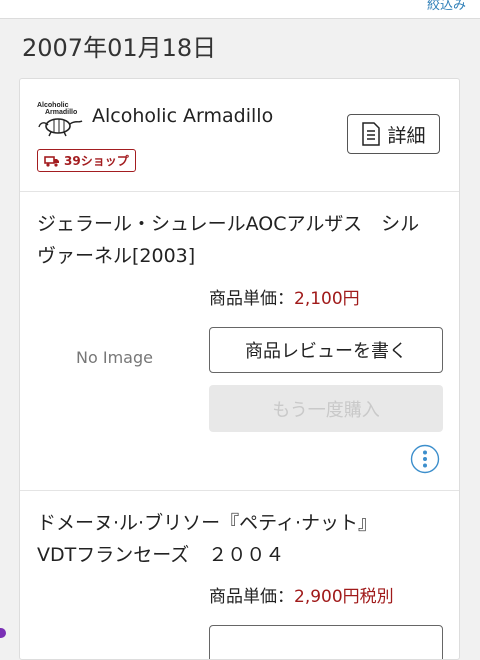 The height and width of the screenshot is (660, 480). Describe the element at coordinates (406, 135) in the screenshot. I see `shop-detail-label: 詳細` at that location.